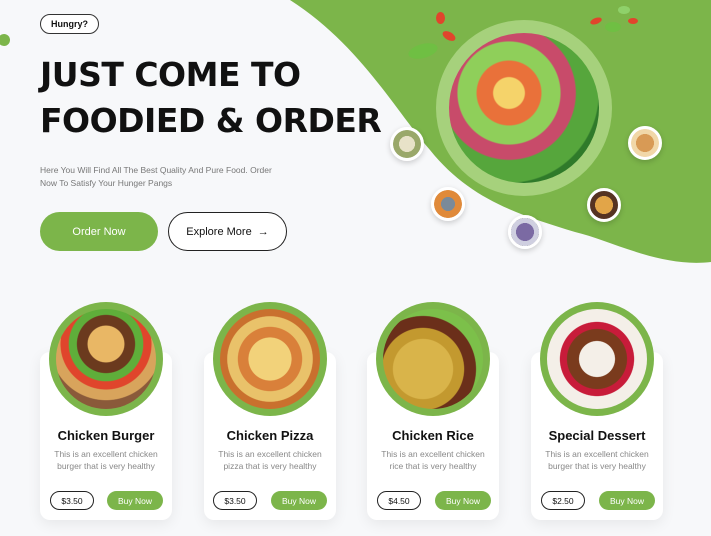 The image size is (711, 536). What do you see at coordinates (170, 74) in the screenshot?
I see `headline-line-1: JUST COME TO` at bounding box center [170, 74].